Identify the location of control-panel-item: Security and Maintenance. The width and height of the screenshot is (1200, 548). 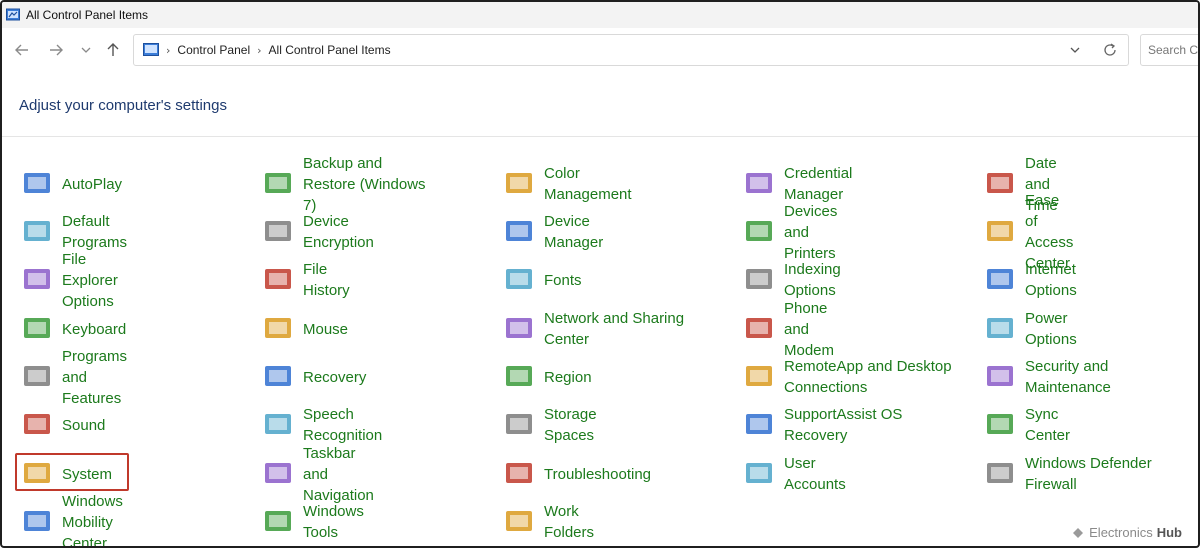
(1047, 377).